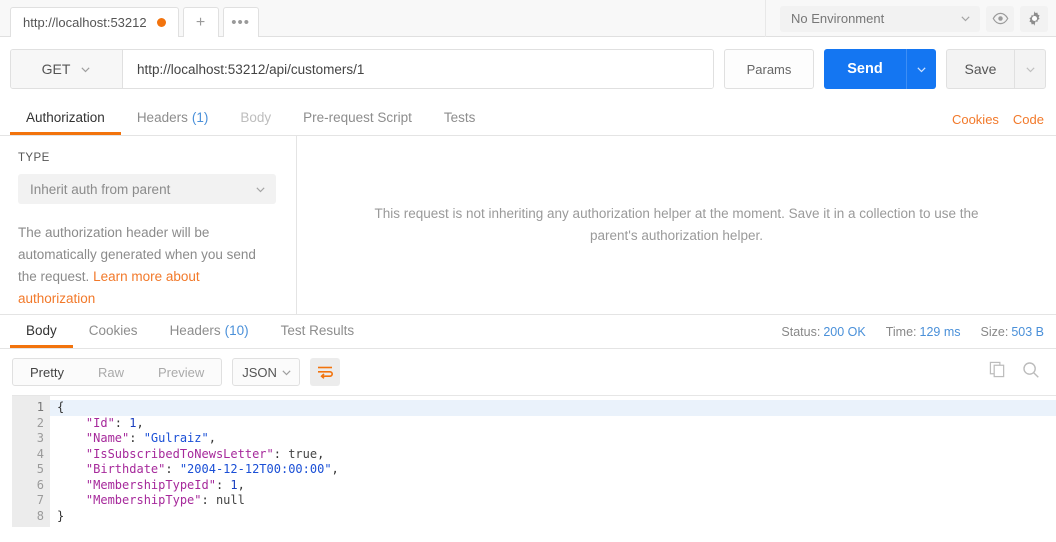 The height and width of the screenshot is (542, 1056). I want to click on send-button: Send, so click(865, 69).